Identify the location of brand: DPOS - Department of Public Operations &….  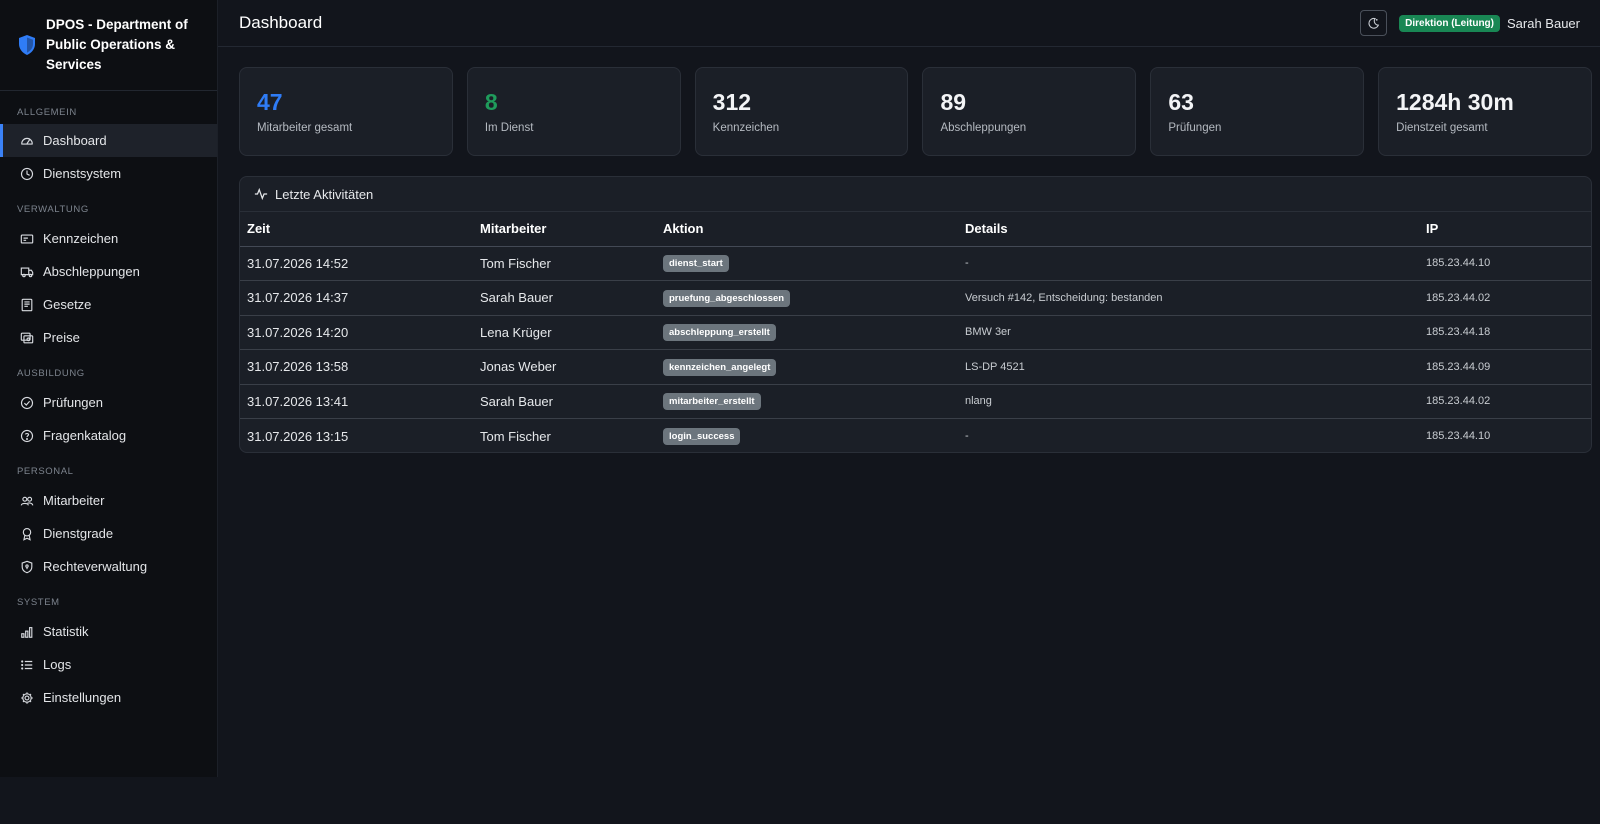
(108, 45).